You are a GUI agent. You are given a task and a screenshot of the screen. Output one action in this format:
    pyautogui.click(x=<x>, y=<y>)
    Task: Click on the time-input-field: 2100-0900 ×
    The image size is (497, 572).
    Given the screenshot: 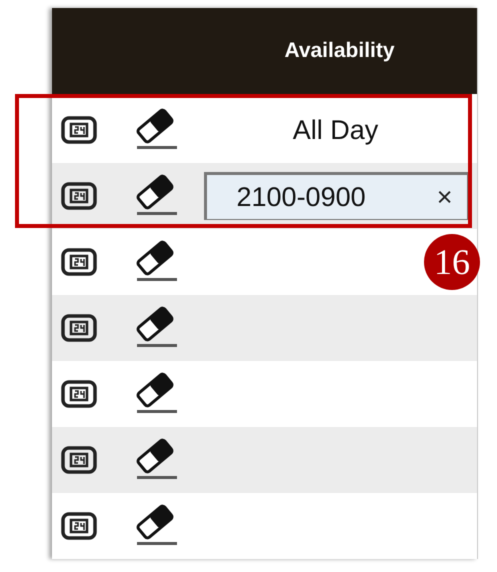 What is the action you would take?
    pyautogui.click(x=336, y=196)
    